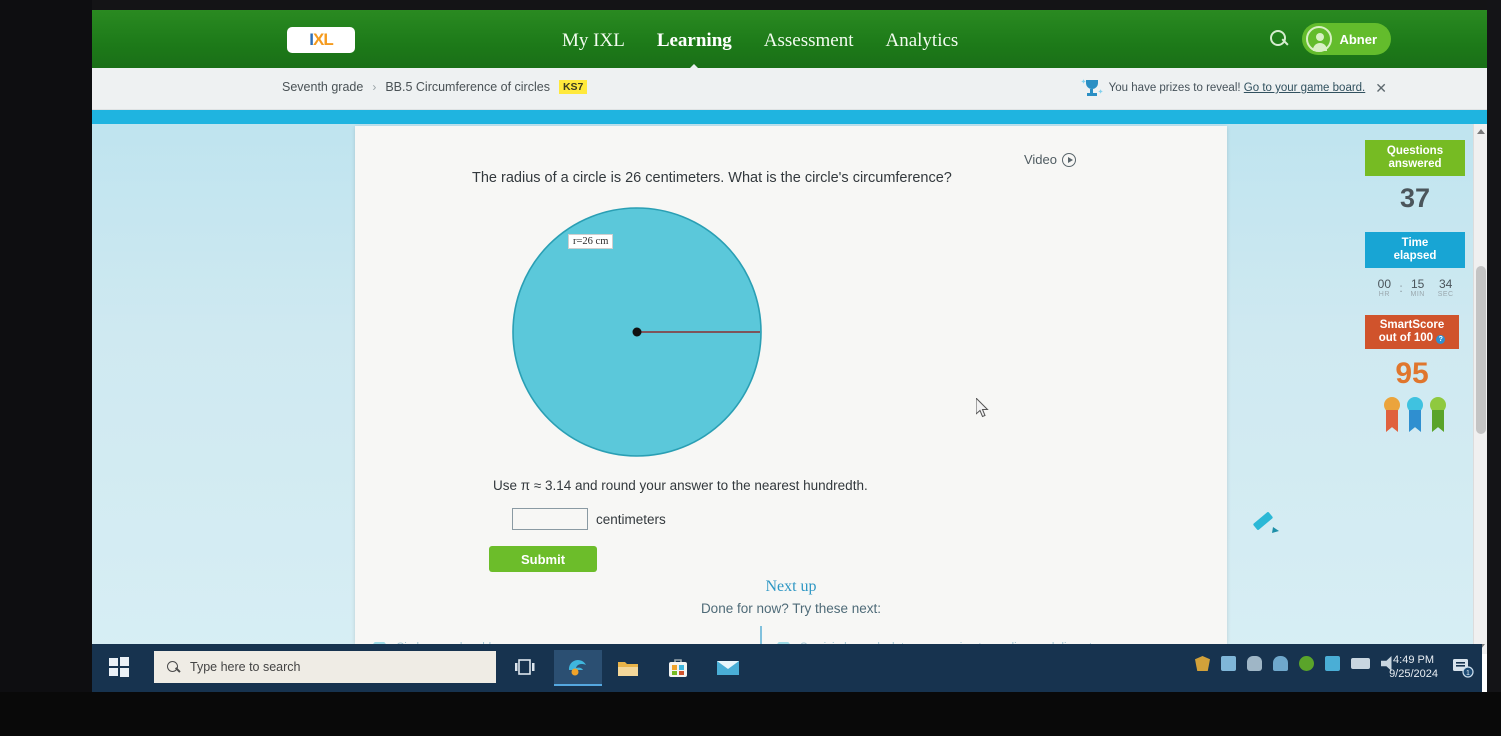 This screenshot has height=736, width=1501. I want to click on questions-answered-title-1: Questions, so click(1415, 151).